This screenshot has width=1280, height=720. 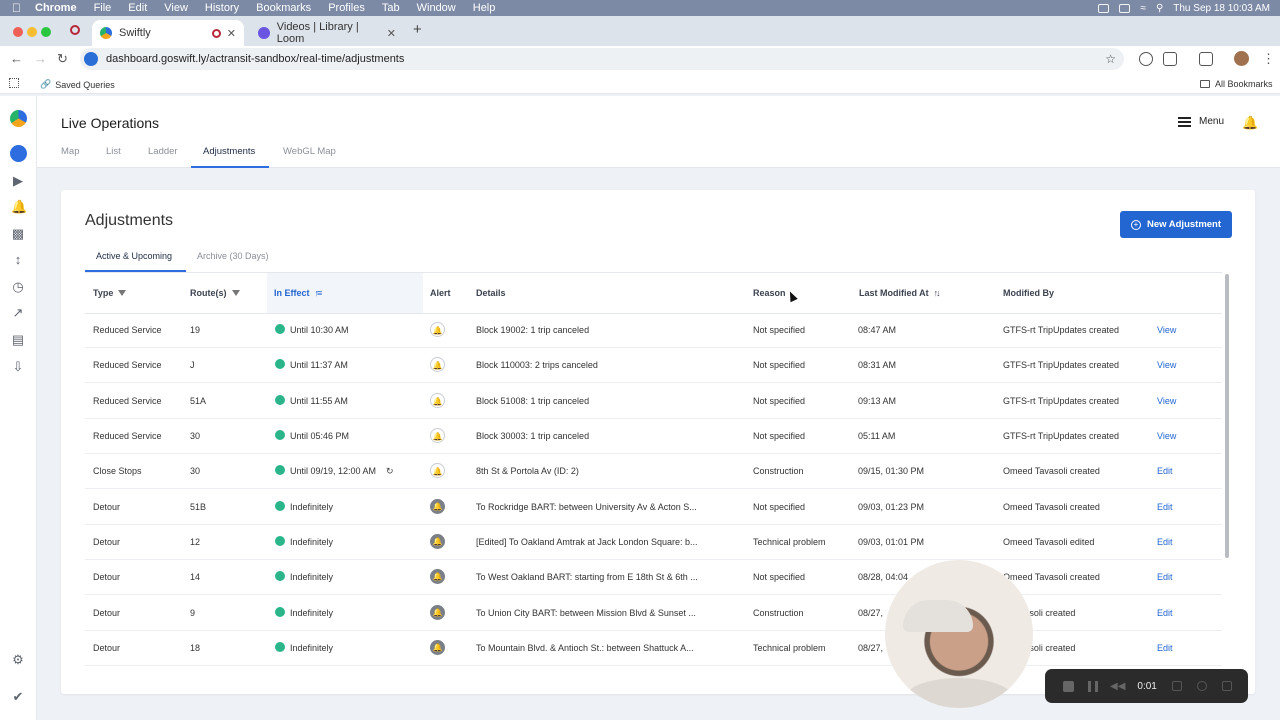 I want to click on menu-help: Help, so click(x=484, y=8).